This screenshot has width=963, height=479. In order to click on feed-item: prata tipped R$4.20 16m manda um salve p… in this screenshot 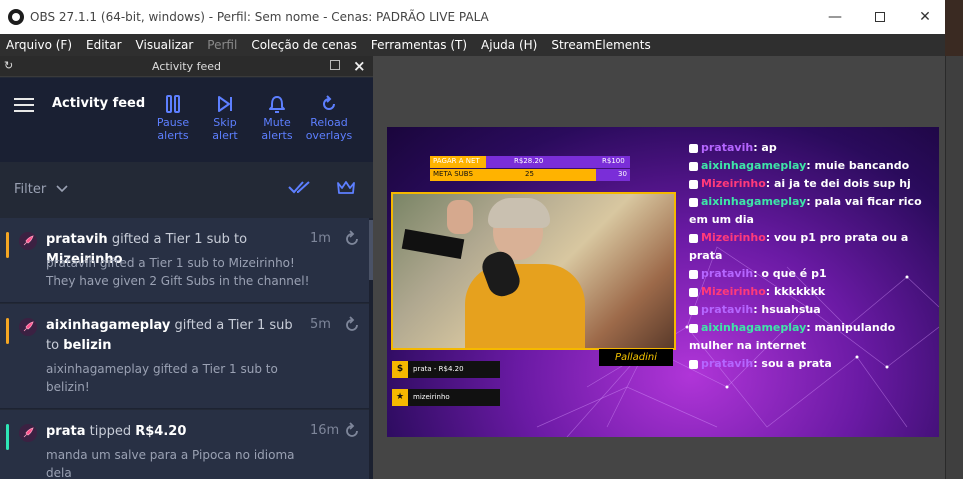, I will do `click(184, 444)`.